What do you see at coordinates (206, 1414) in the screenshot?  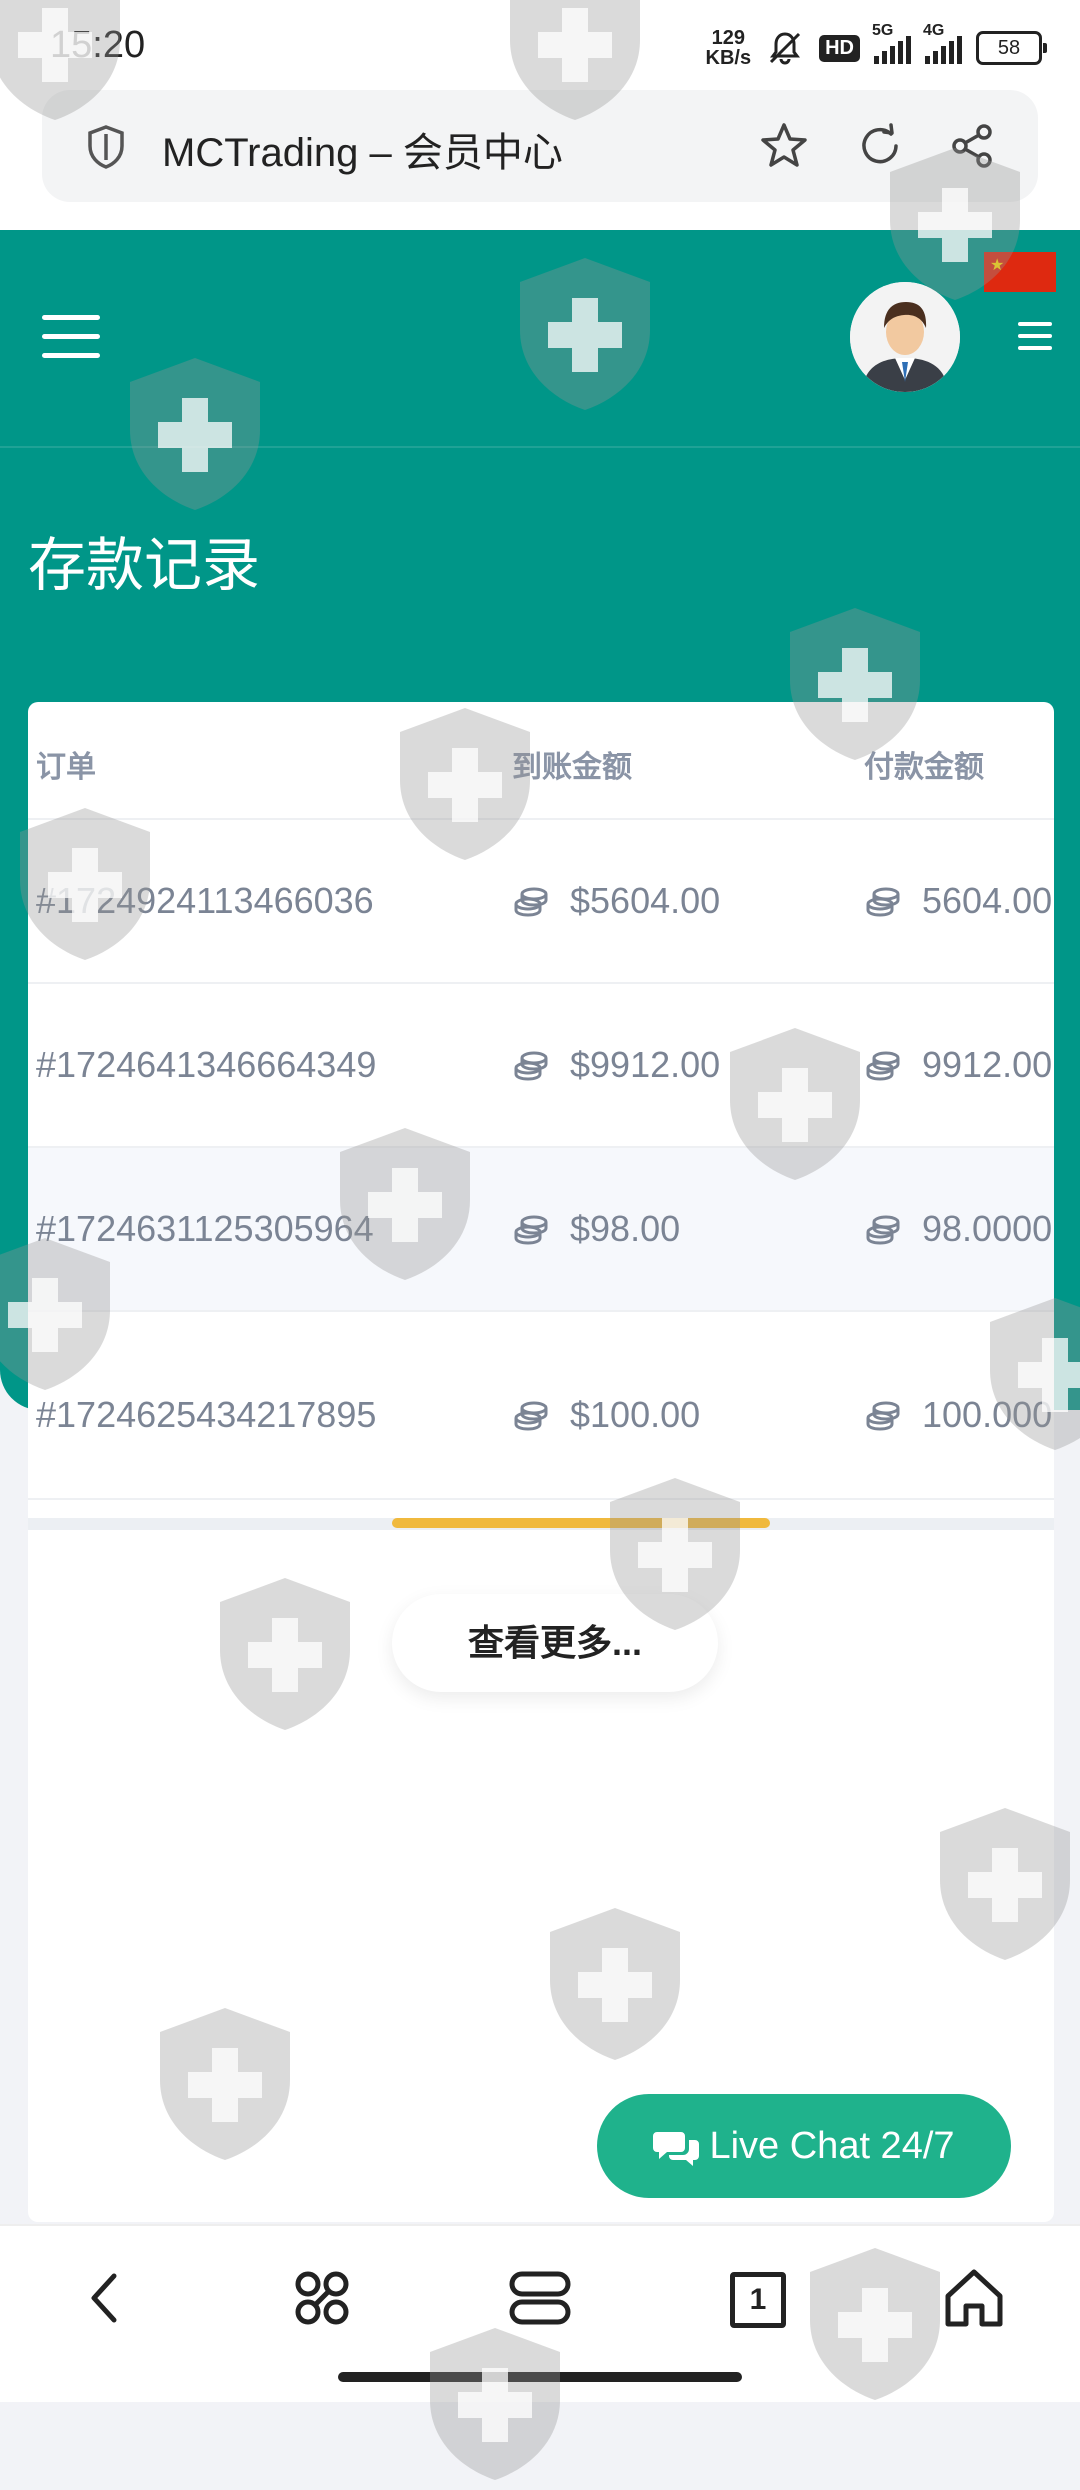 I see `order-id: #1724625434217895` at bounding box center [206, 1414].